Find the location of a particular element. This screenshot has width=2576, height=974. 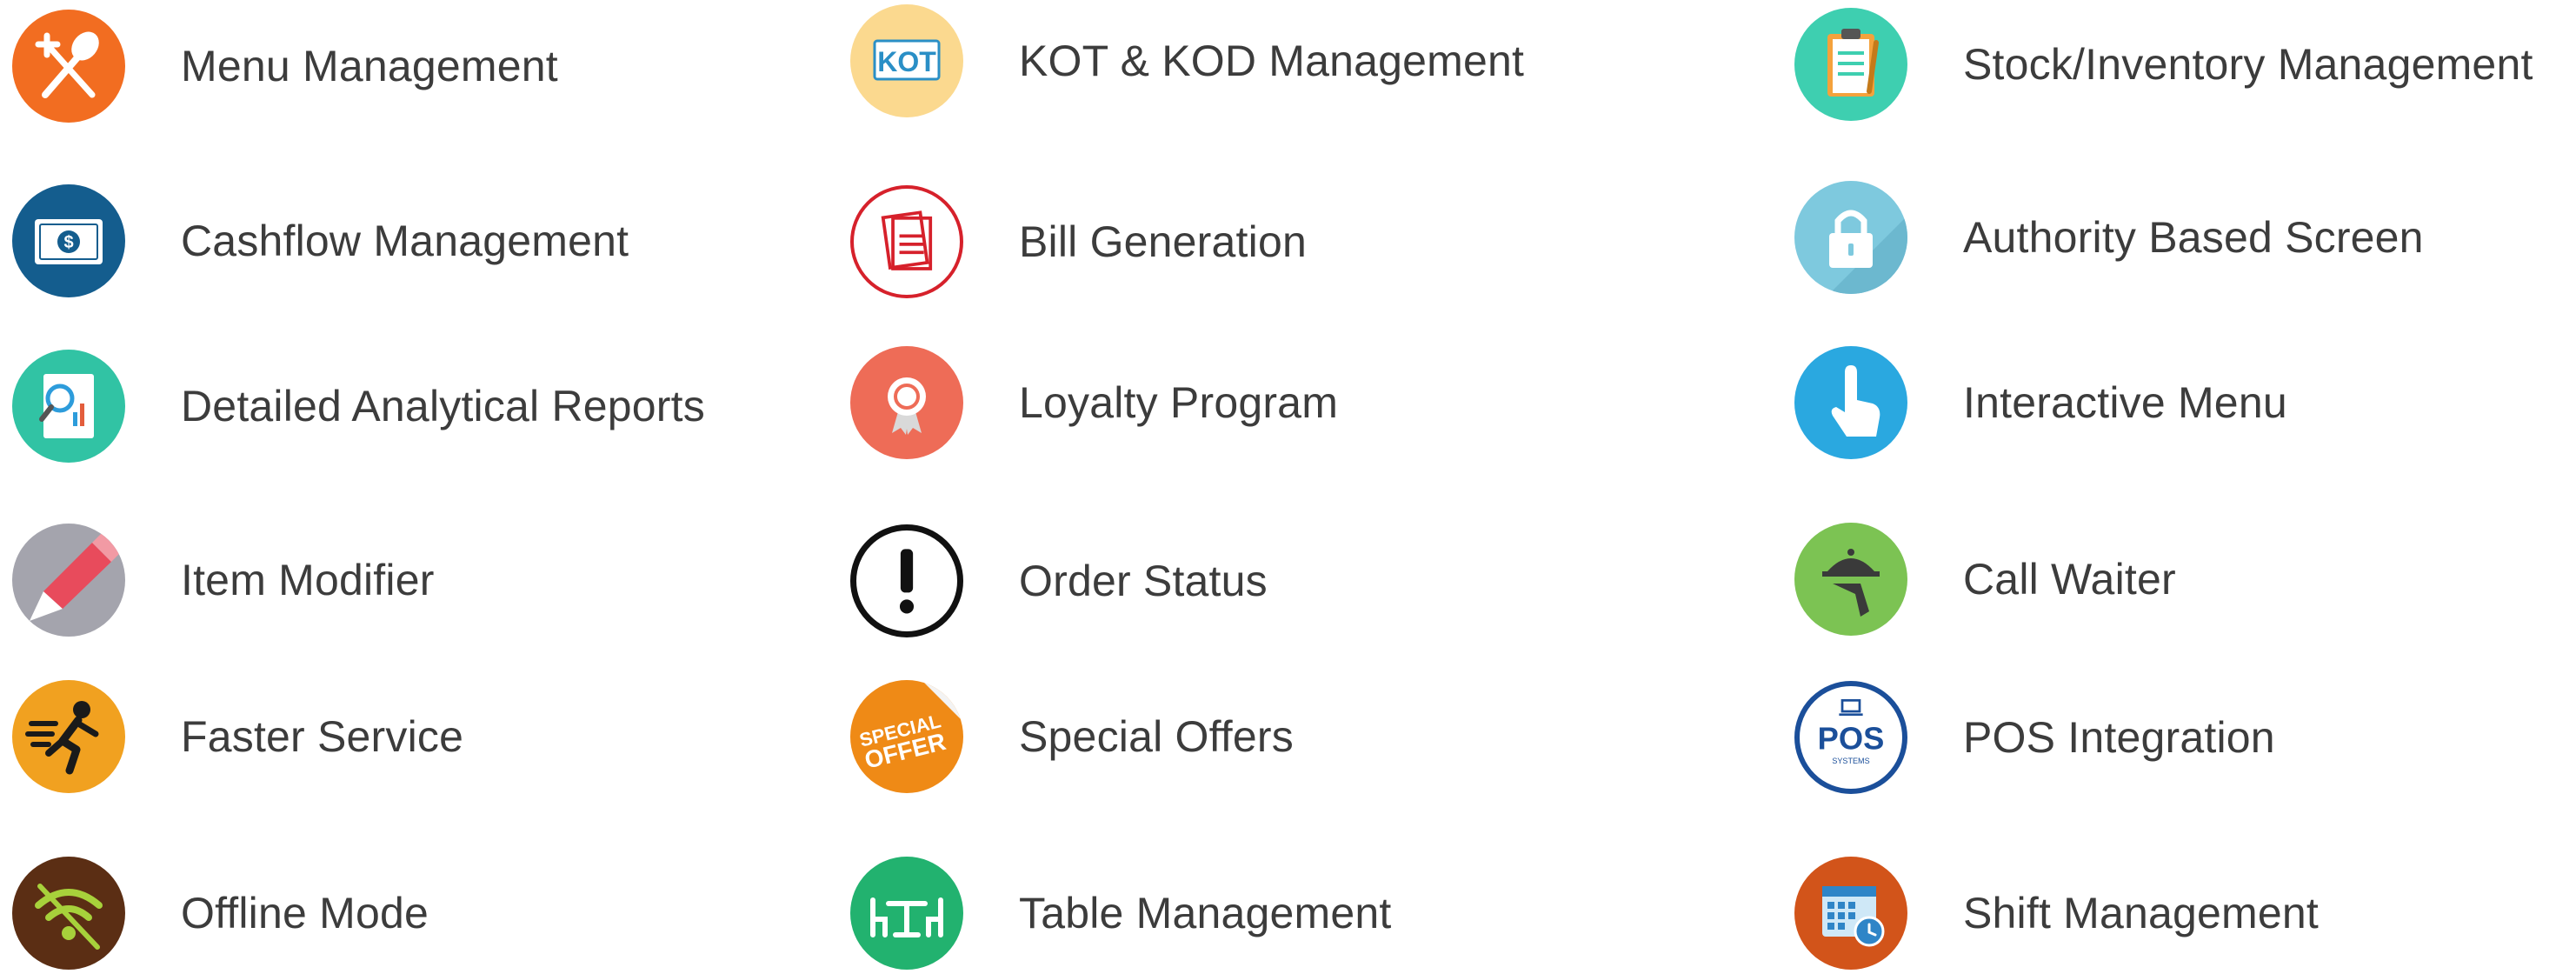

feature-kot-kod-management: KOT KOT & KOD Management is located at coordinates (1187, 61).